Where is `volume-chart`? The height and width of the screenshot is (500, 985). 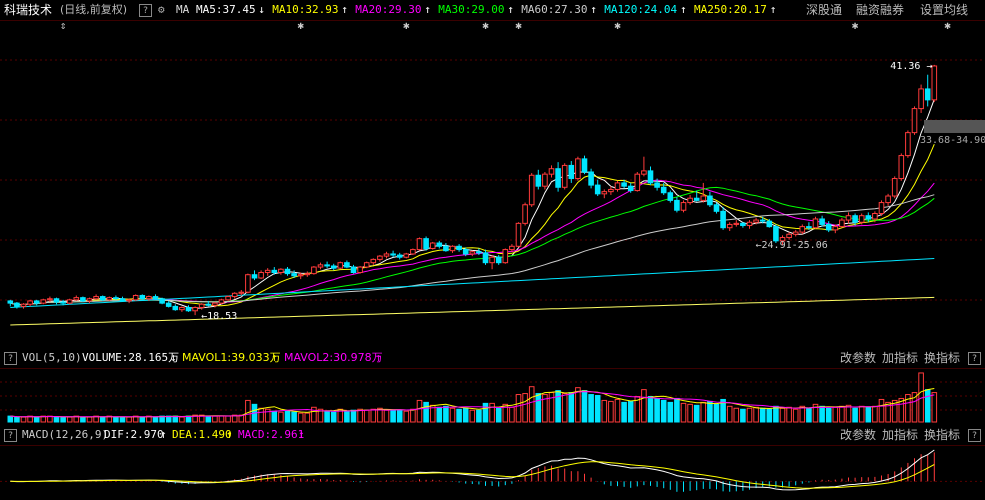
volume-chart is located at coordinates (492, 396).